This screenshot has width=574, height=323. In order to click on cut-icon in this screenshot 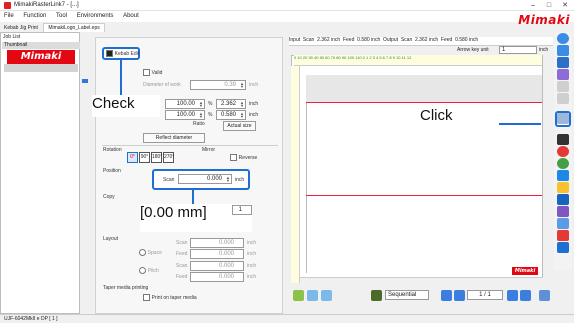, I will do `click(563, 151)`.